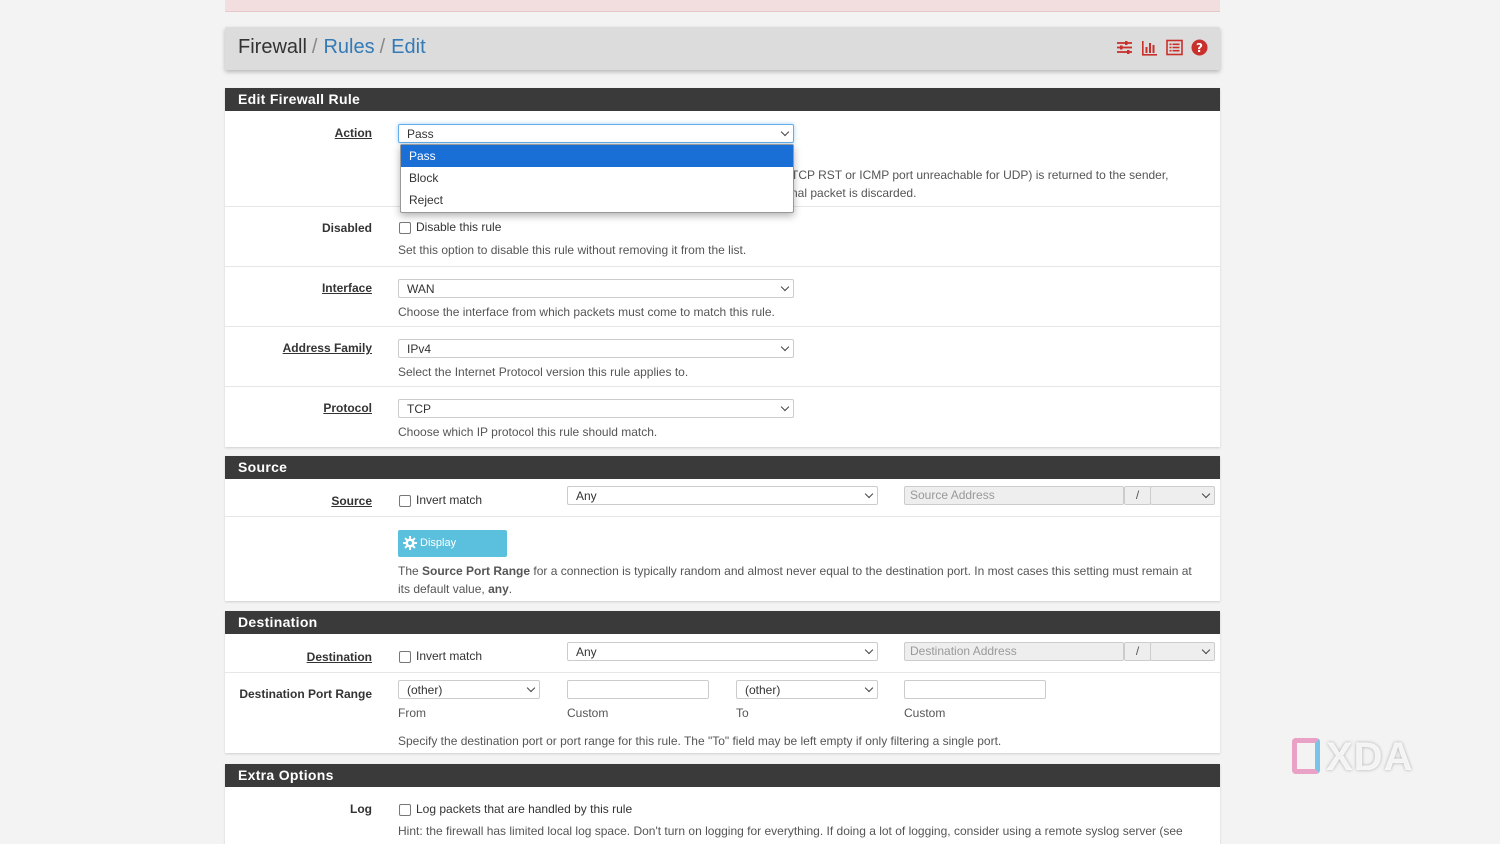  What do you see at coordinates (722, 467) in the screenshot?
I see `panel-title: Source` at bounding box center [722, 467].